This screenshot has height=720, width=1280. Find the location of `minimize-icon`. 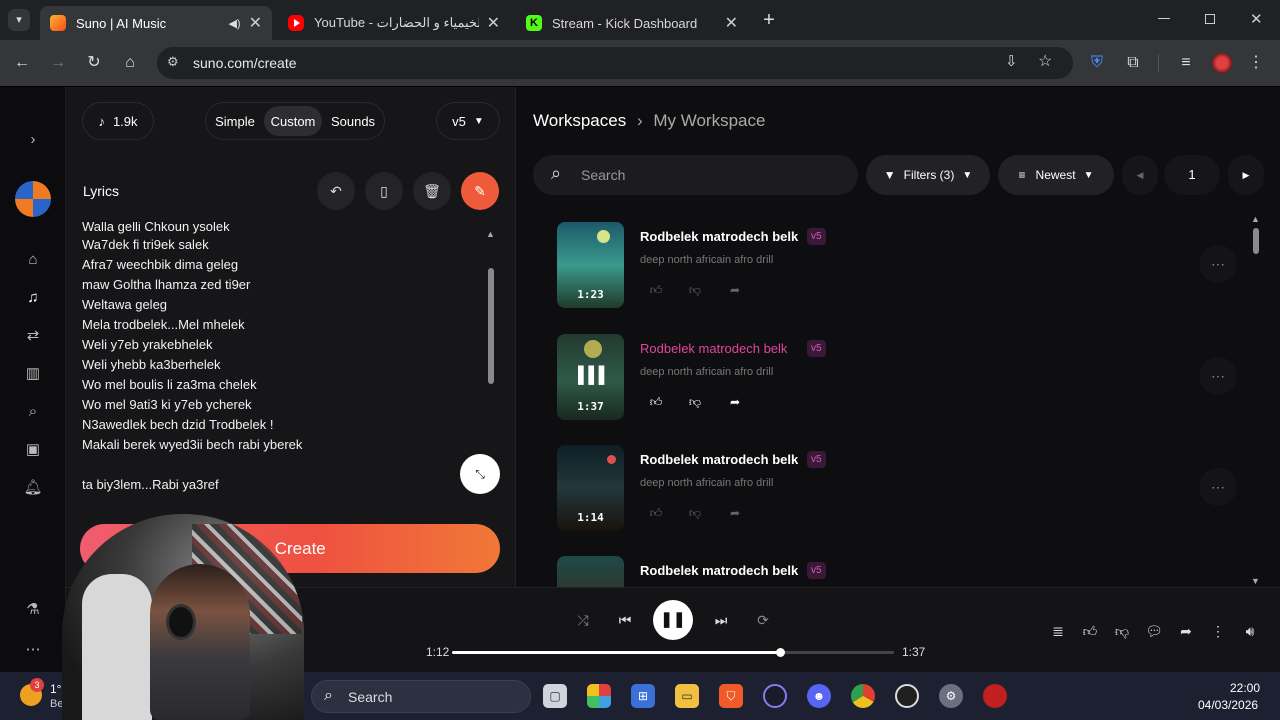

minimize-icon is located at coordinates (1164, 18).